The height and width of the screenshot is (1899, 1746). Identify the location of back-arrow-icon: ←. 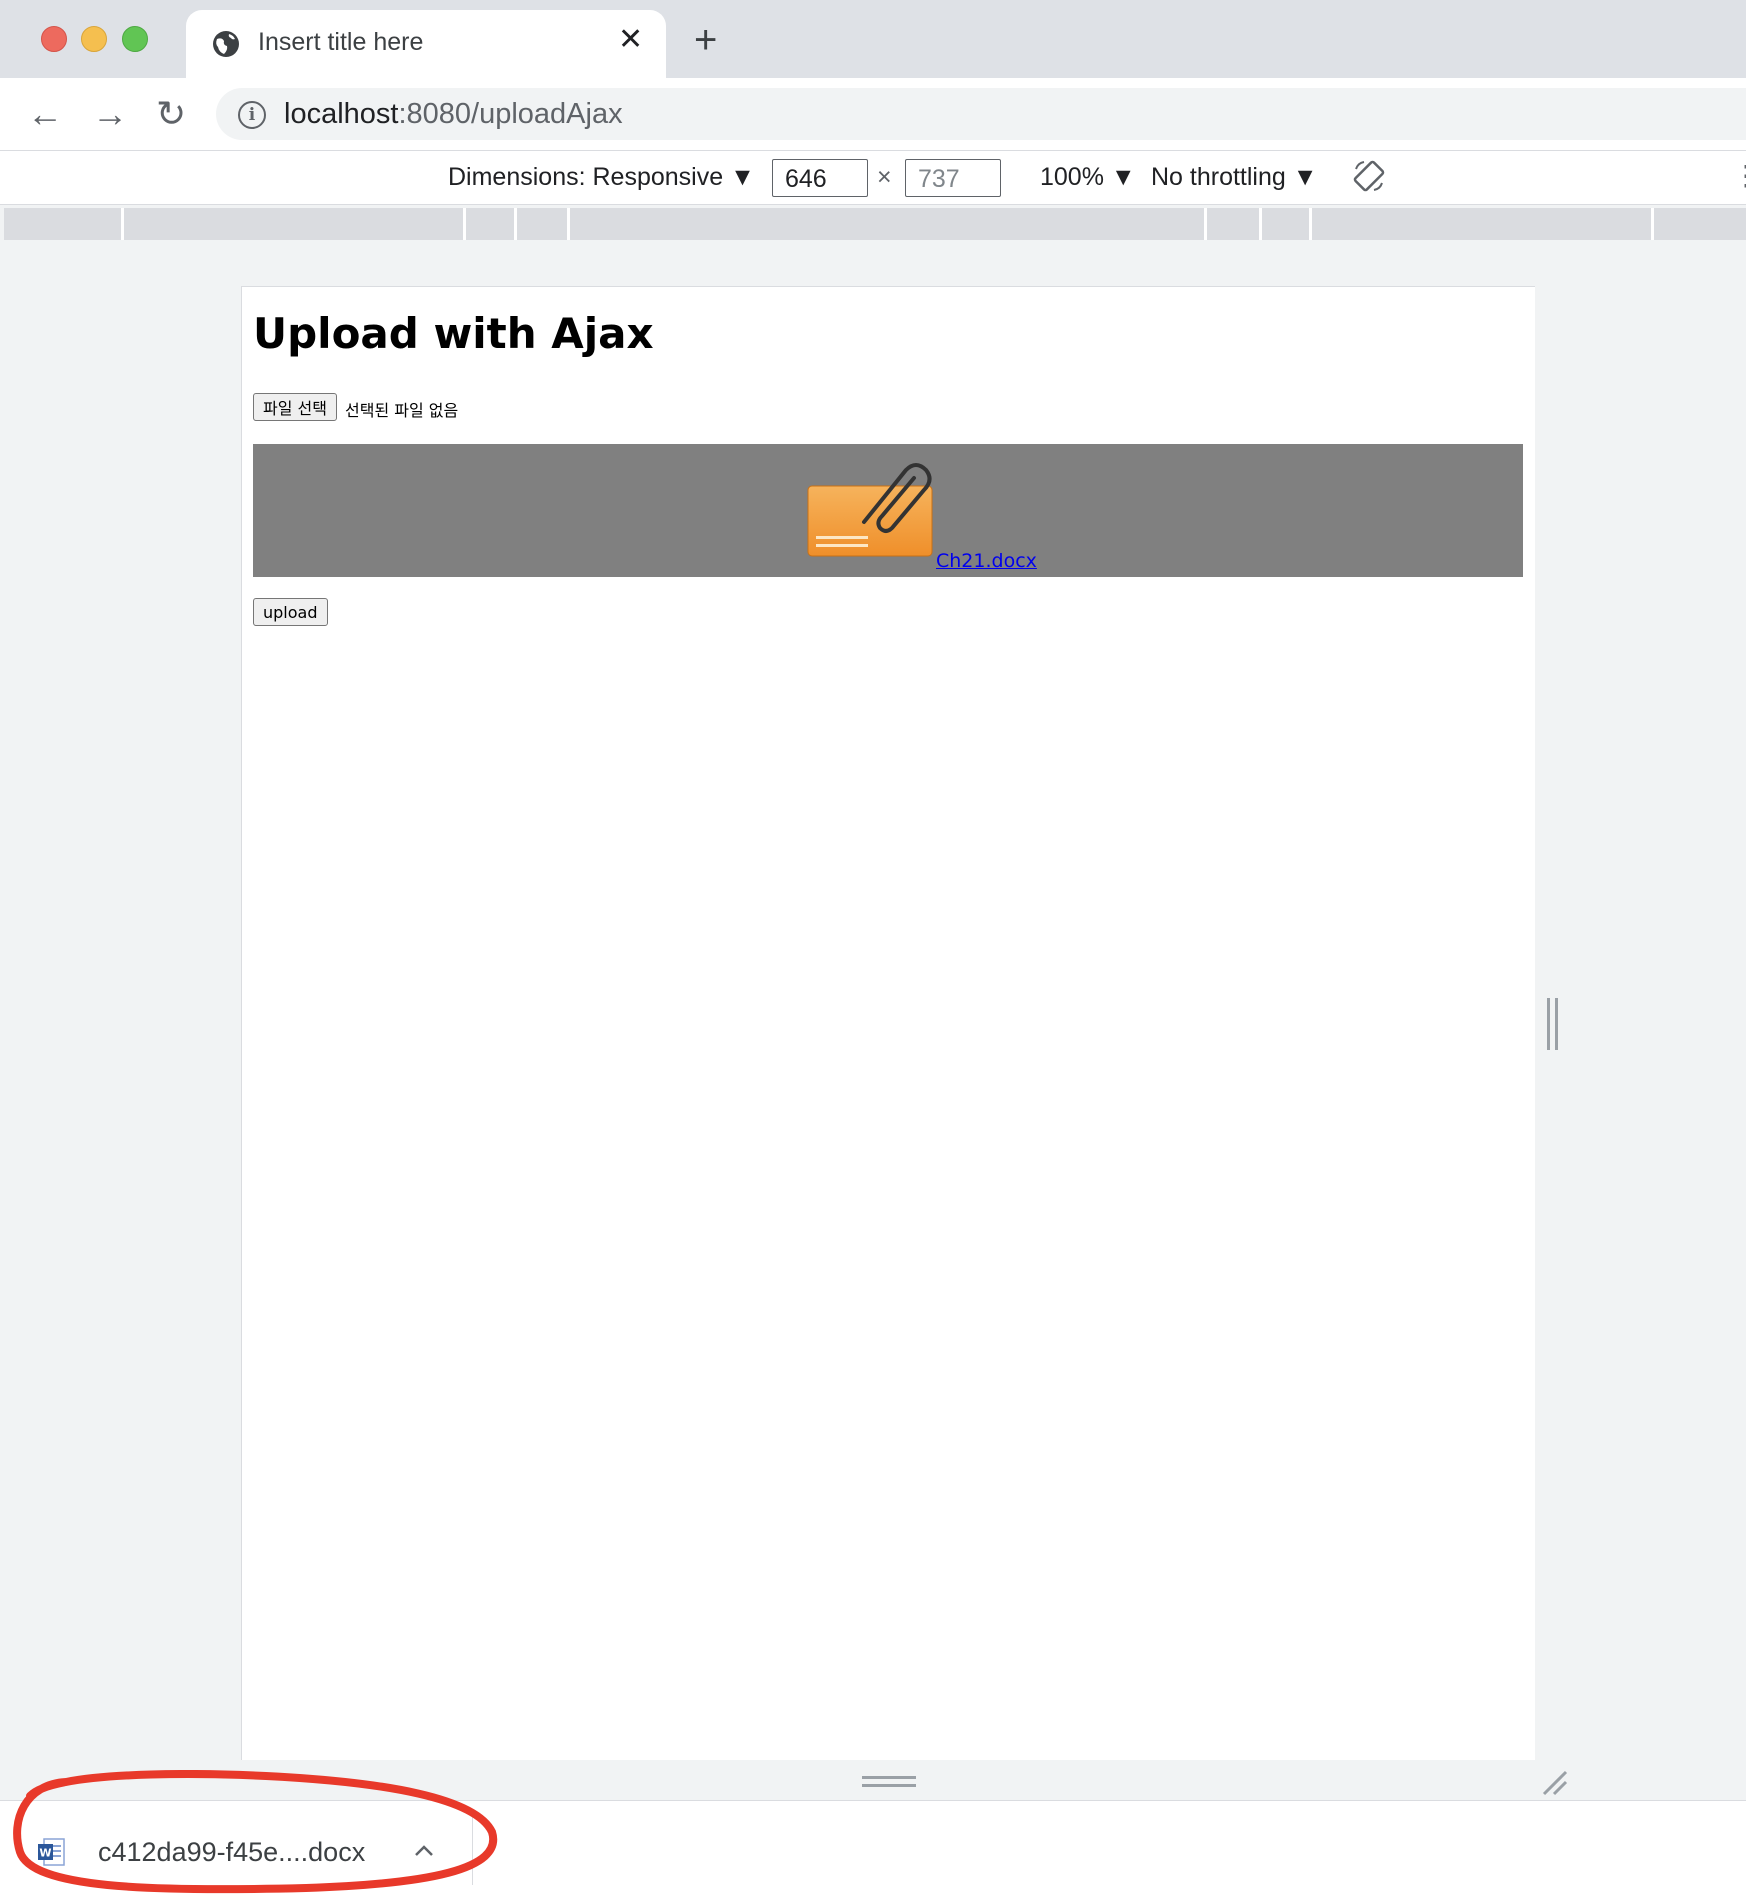
(45, 114).